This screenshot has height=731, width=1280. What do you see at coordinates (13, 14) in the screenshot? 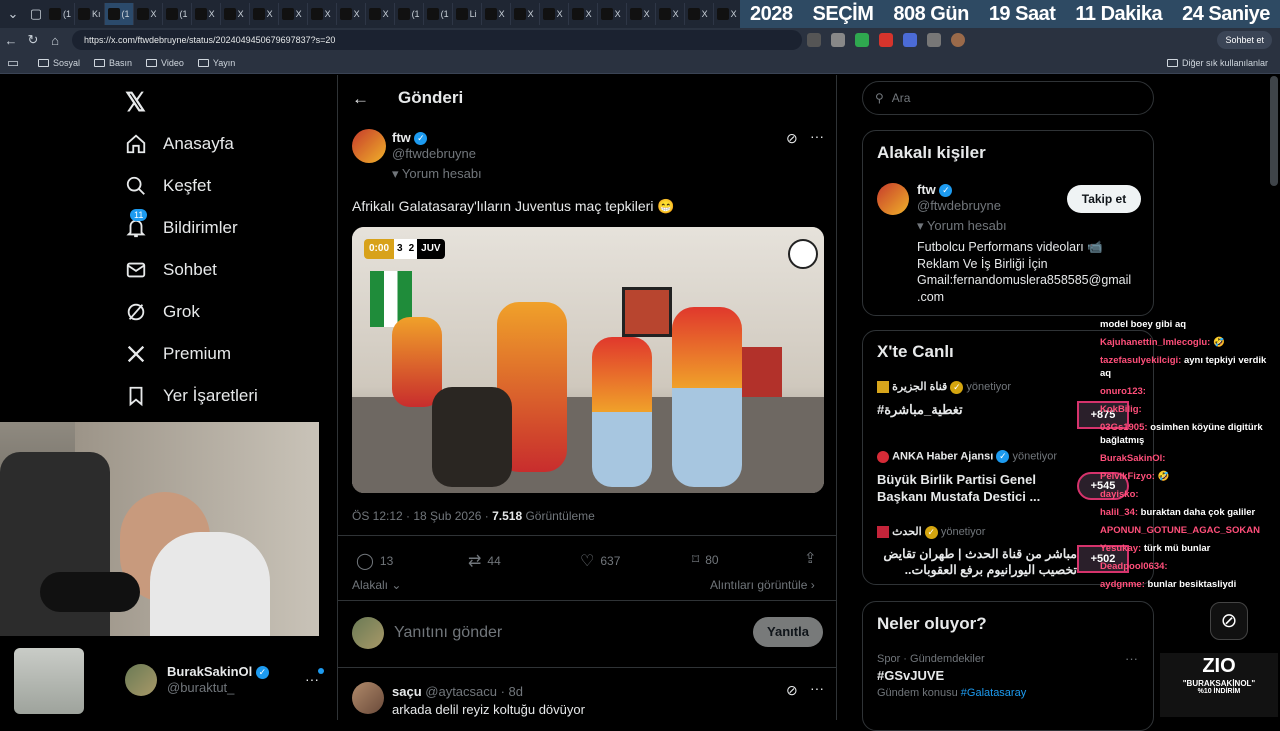
I see `tab-list-icon: ⌄` at bounding box center [13, 14].